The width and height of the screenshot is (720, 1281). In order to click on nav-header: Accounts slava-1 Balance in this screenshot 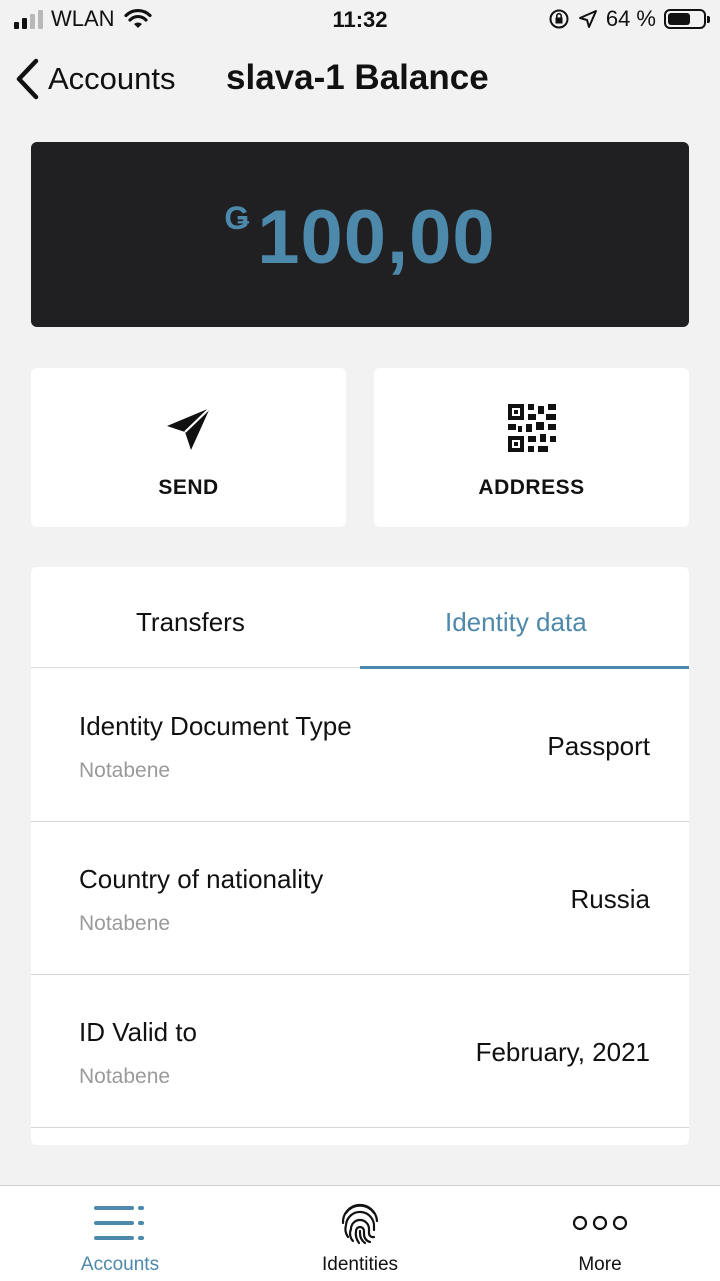, I will do `click(360, 80)`.